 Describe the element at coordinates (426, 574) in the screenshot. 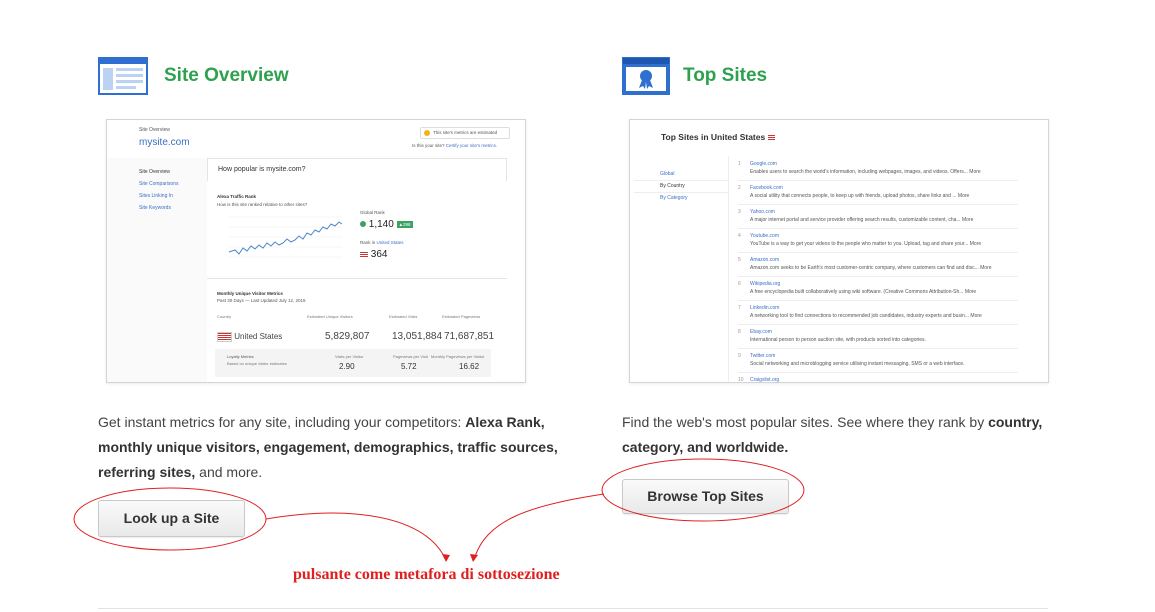

I see `annotation-caption: pulsante come metafora di sottosezione` at that location.